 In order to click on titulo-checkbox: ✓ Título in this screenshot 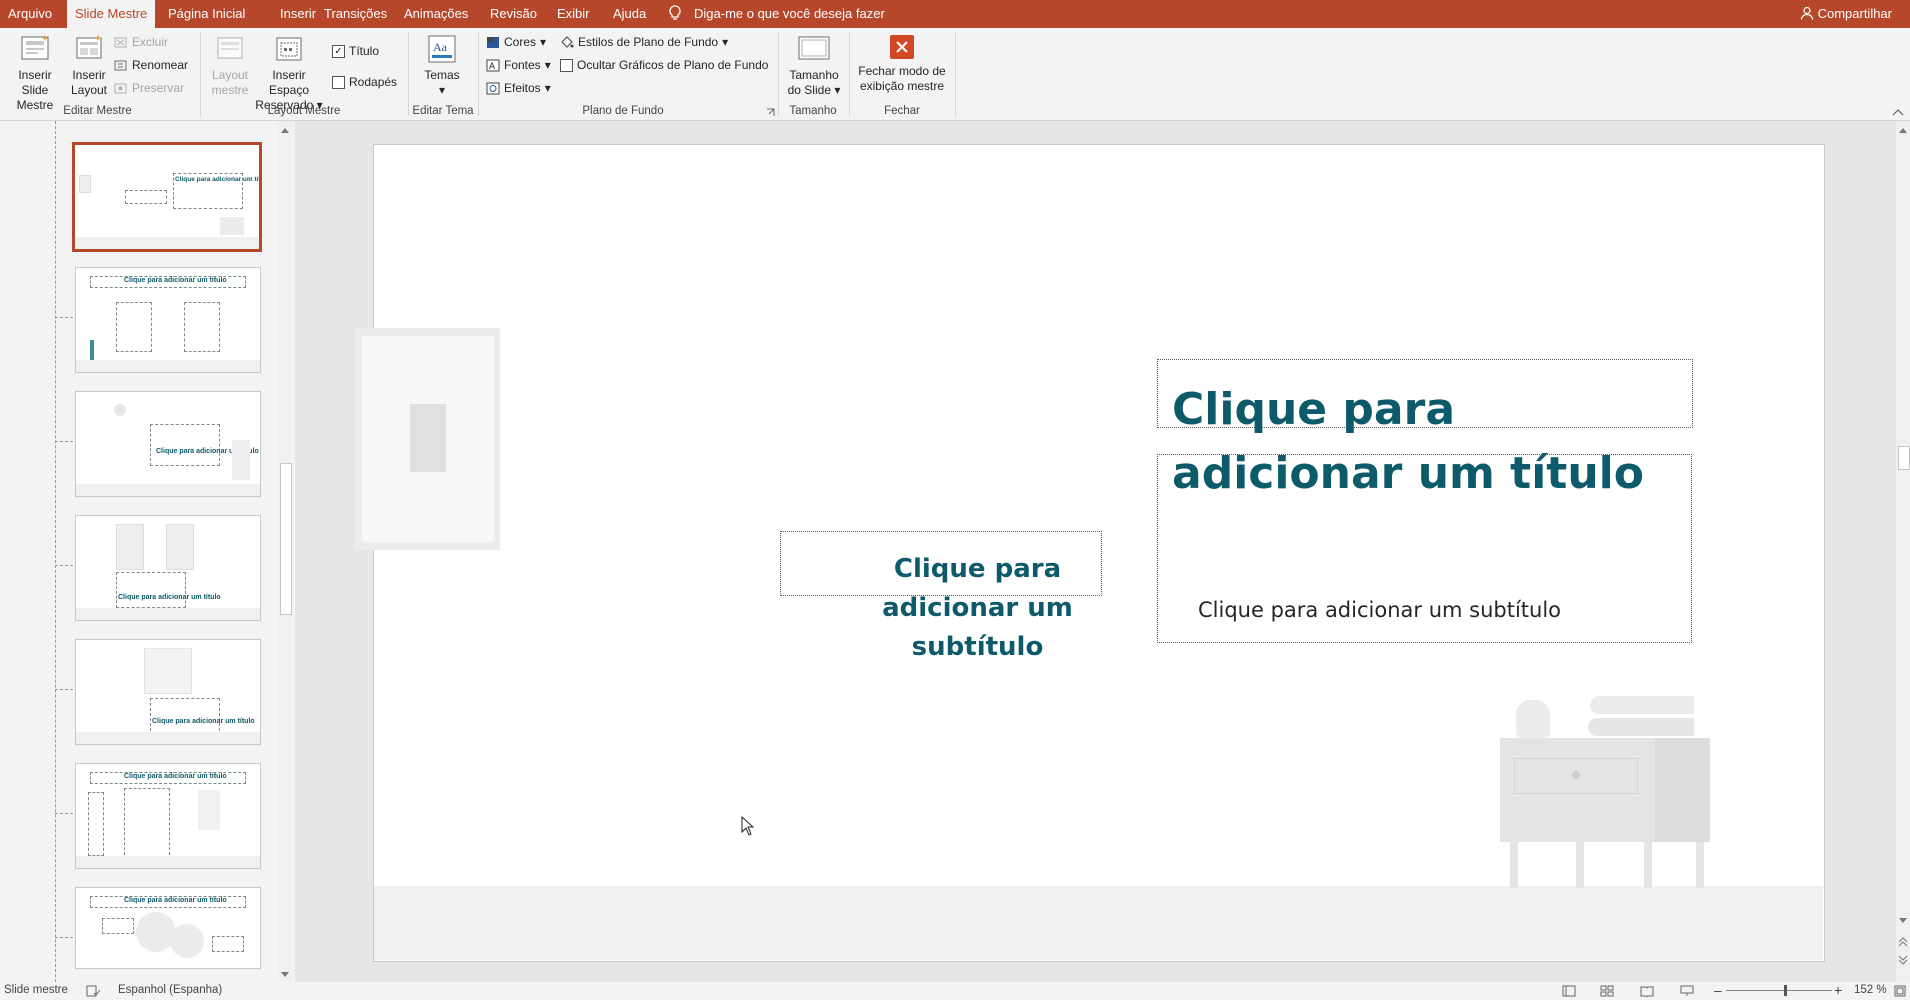, I will do `click(355, 51)`.